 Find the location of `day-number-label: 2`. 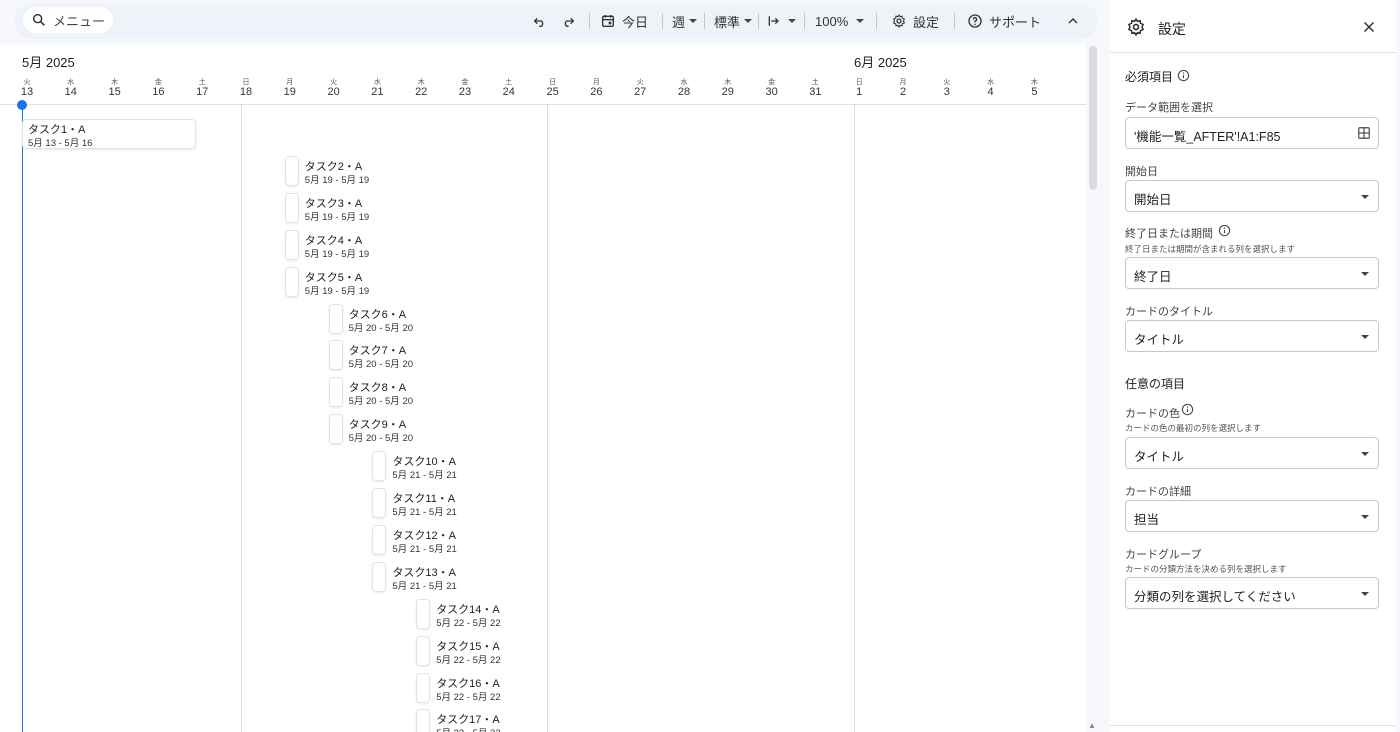

day-number-label: 2 is located at coordinates (903, 92).